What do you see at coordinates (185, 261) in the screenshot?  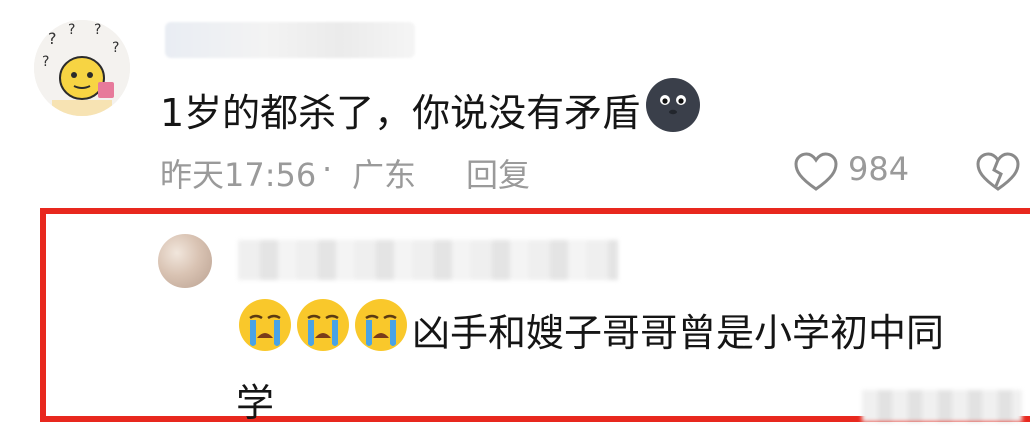 I see `reply-avatar` at bounding box center [185, 261].